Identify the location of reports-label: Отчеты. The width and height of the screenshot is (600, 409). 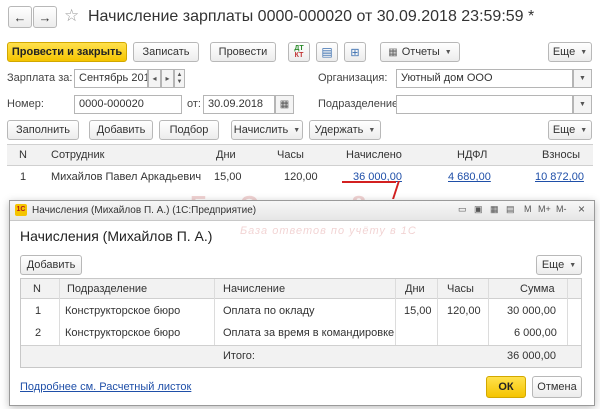
(420, 52).